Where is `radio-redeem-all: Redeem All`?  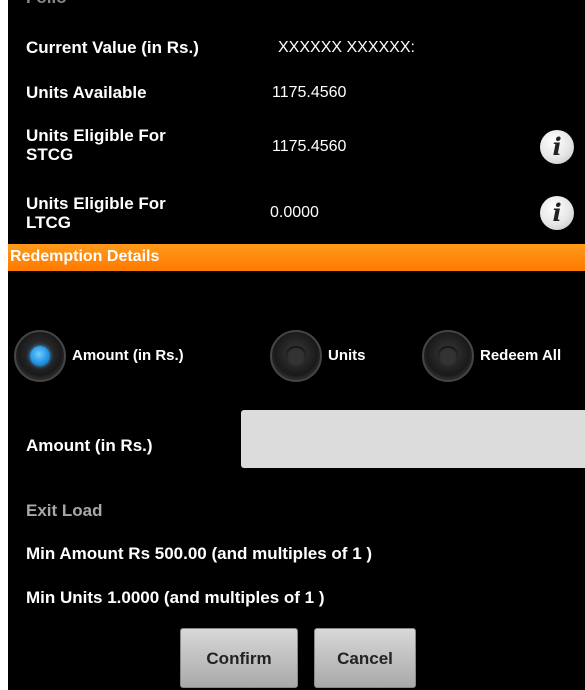
radio-redeem-all: Redeem All is located at coordinates (503, 356).